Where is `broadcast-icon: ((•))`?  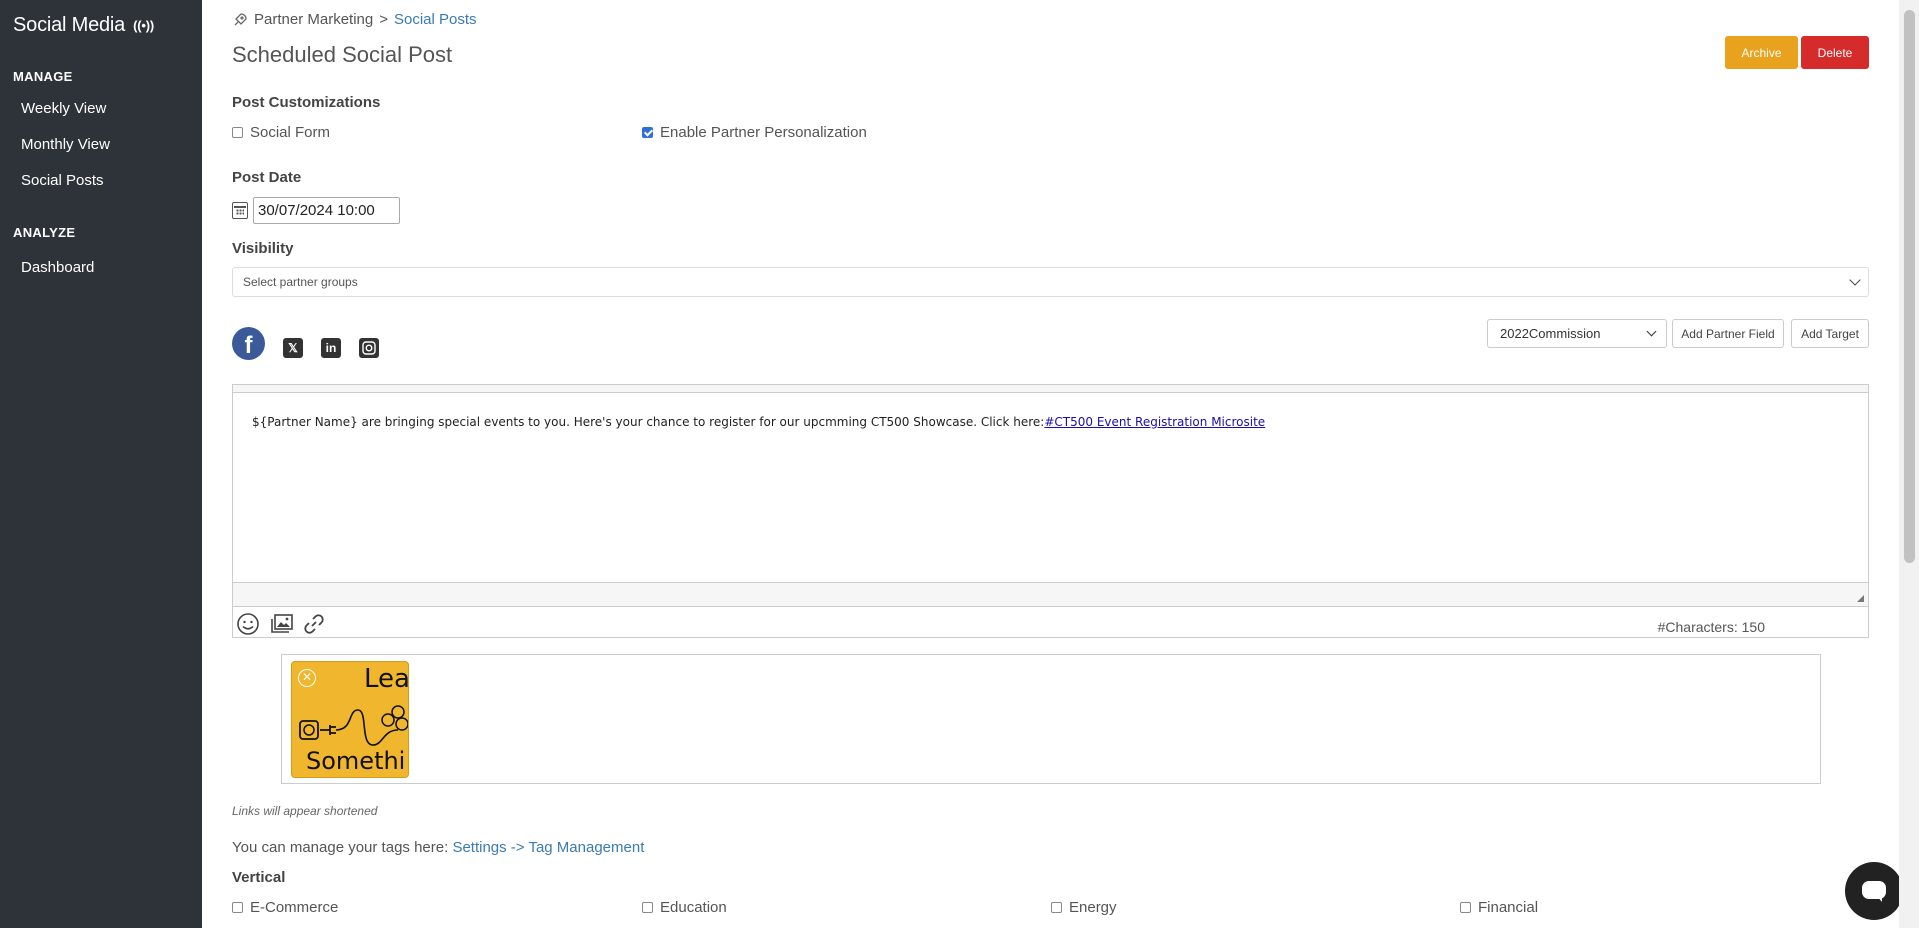
broadcast-icon: ((•)) is located at coordinates (143, 25).